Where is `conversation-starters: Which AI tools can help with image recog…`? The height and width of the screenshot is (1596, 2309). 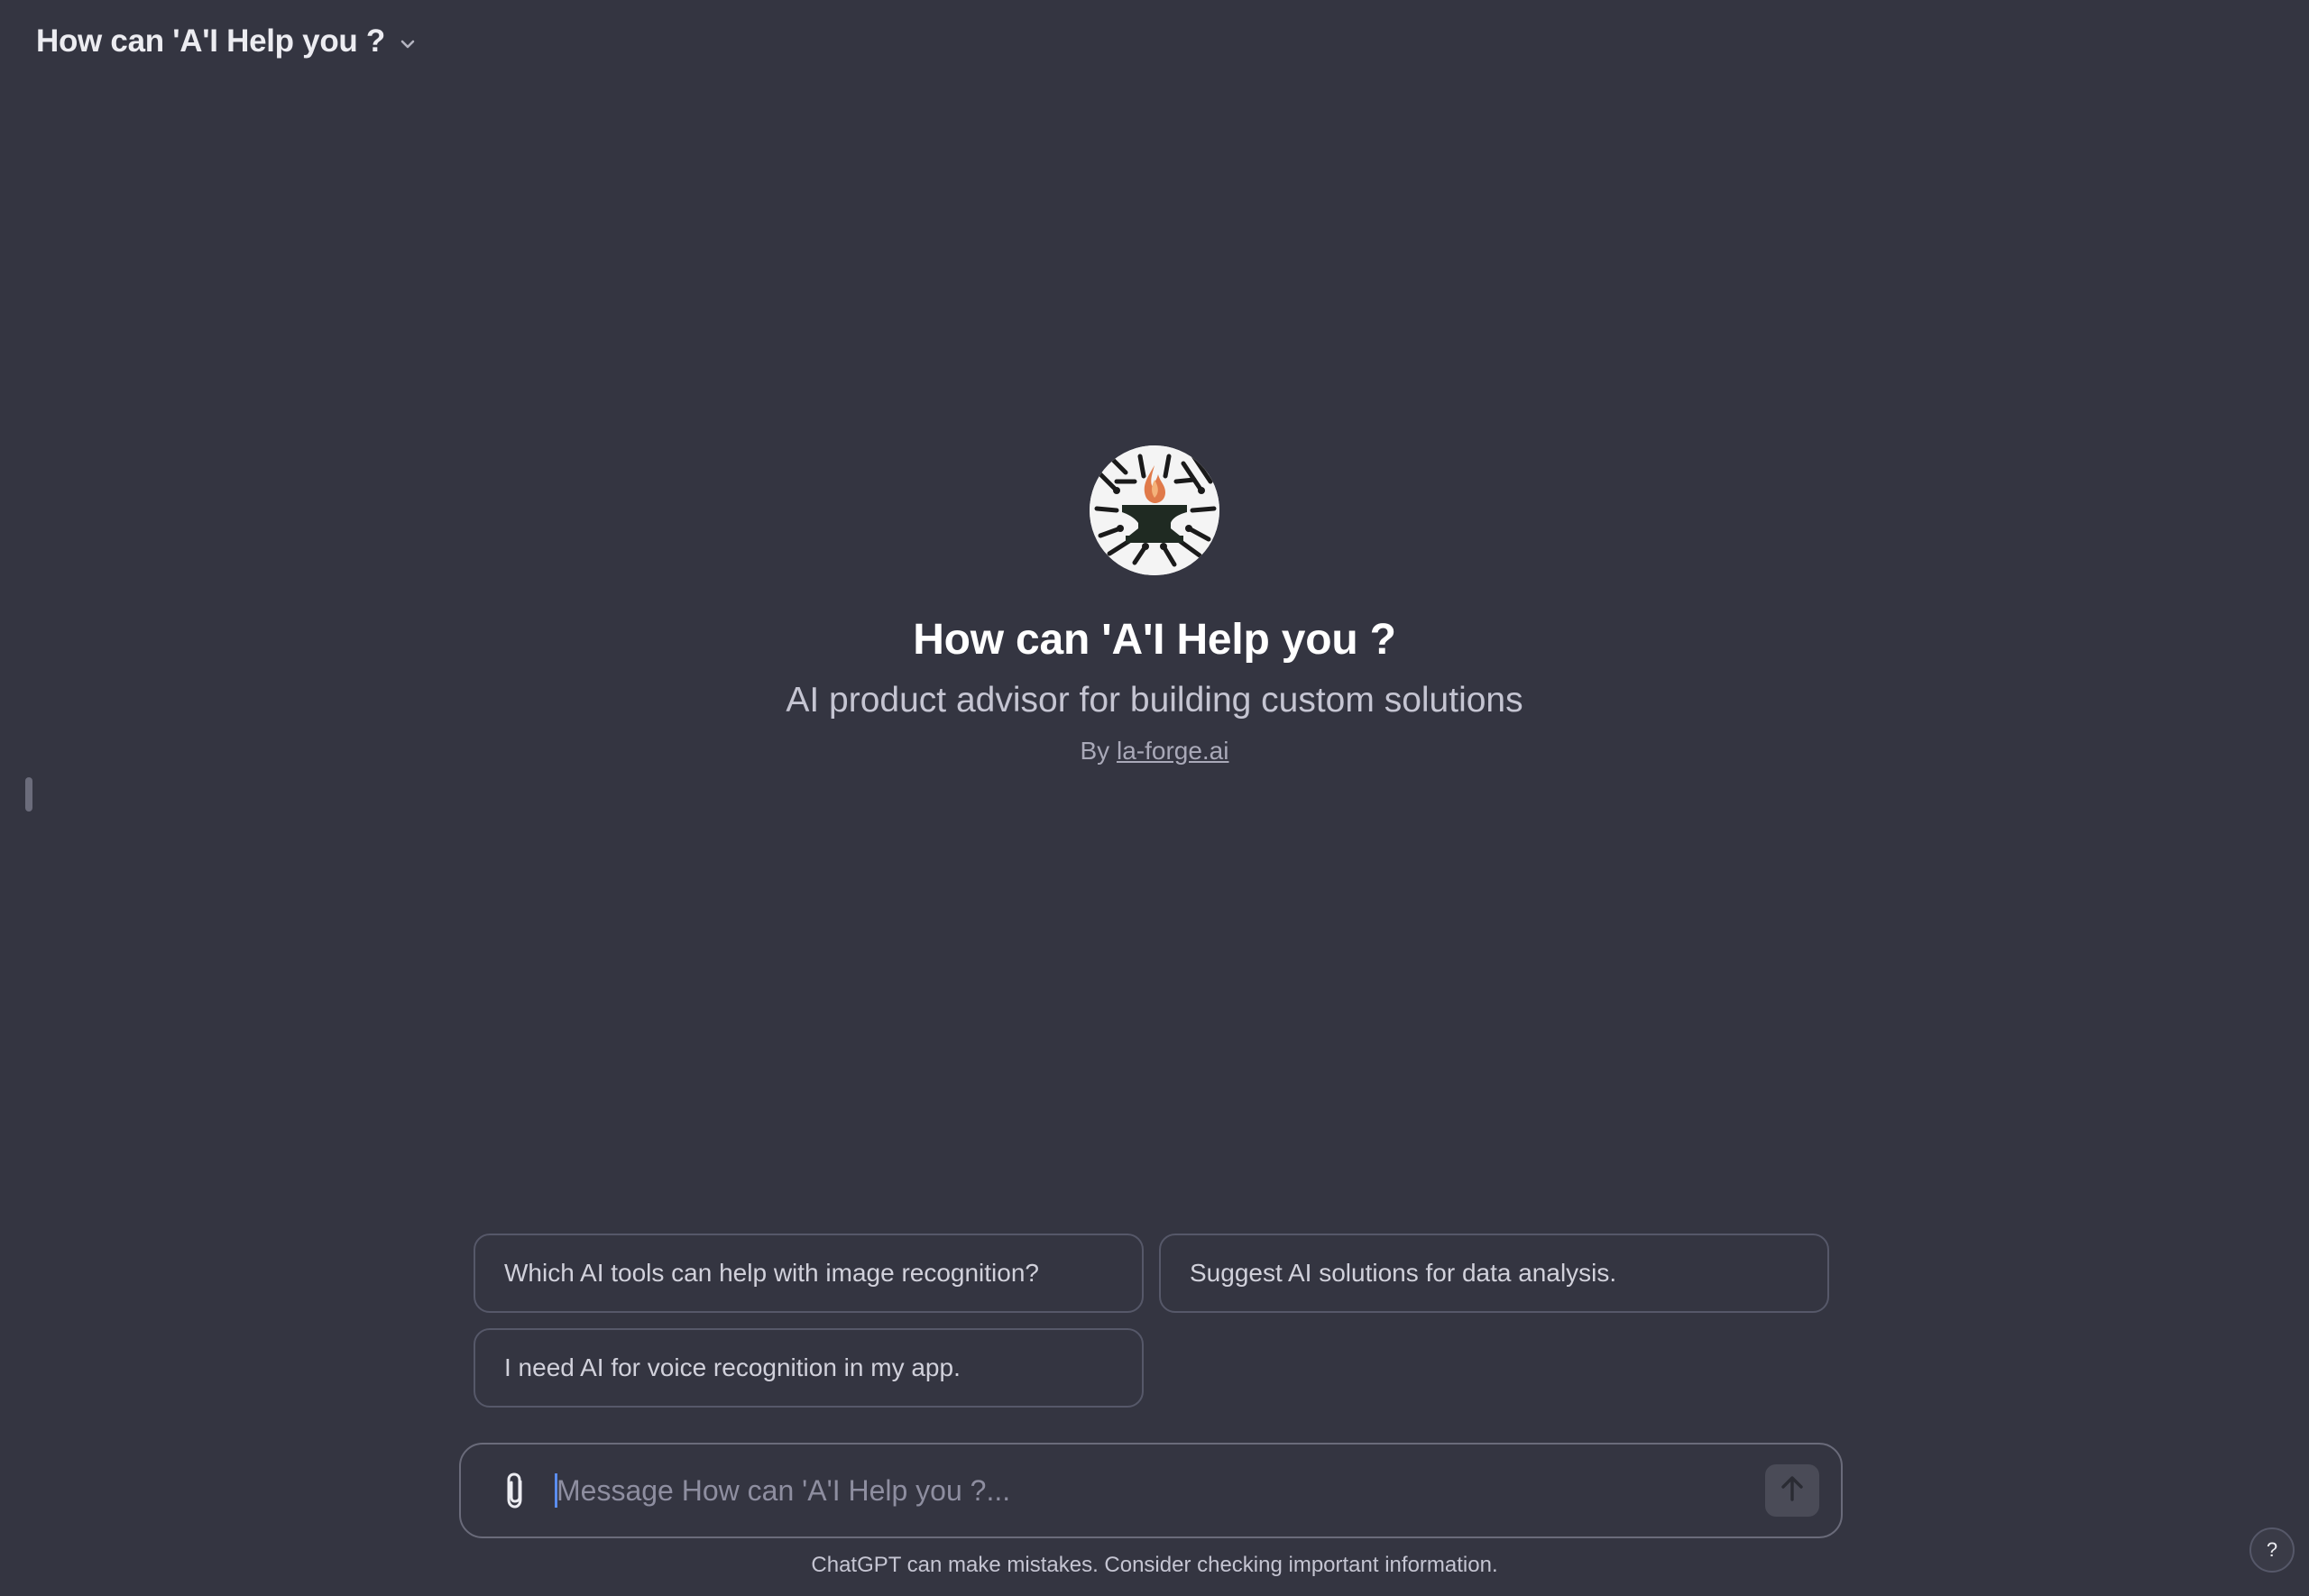 conversation-starters: Which AI tools can help with image recog… is located at coordinates (1151, 1321).